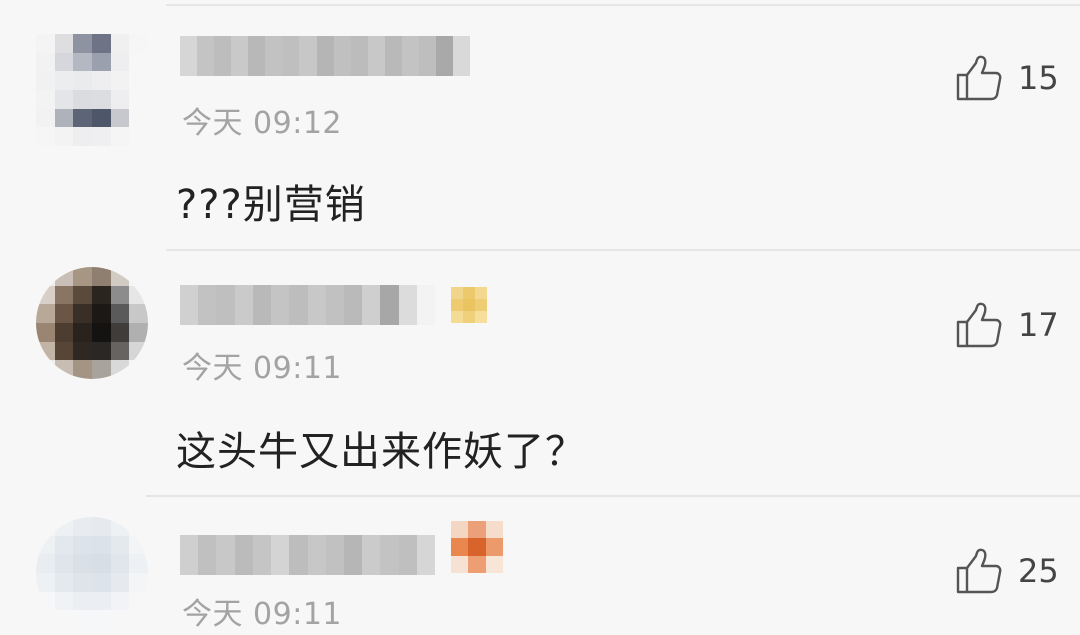 This screenshot has height=635, width=1080. I want to click on like-button: 25, so click(1006, 571).